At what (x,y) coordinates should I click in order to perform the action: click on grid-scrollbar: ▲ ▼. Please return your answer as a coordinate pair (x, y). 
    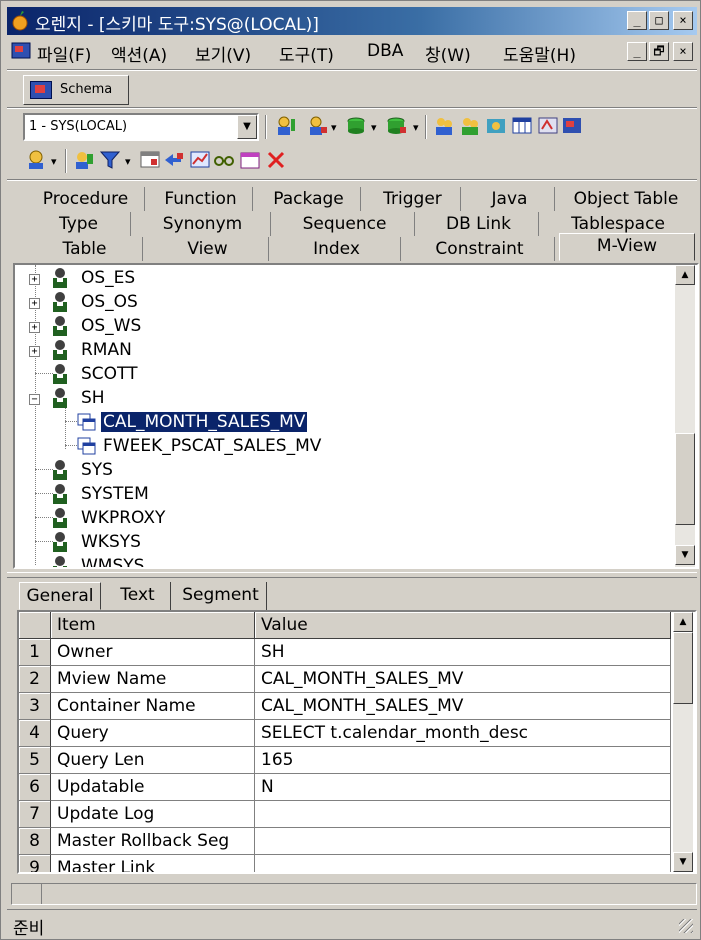
    Looking at the image, I should click on (683, 742).